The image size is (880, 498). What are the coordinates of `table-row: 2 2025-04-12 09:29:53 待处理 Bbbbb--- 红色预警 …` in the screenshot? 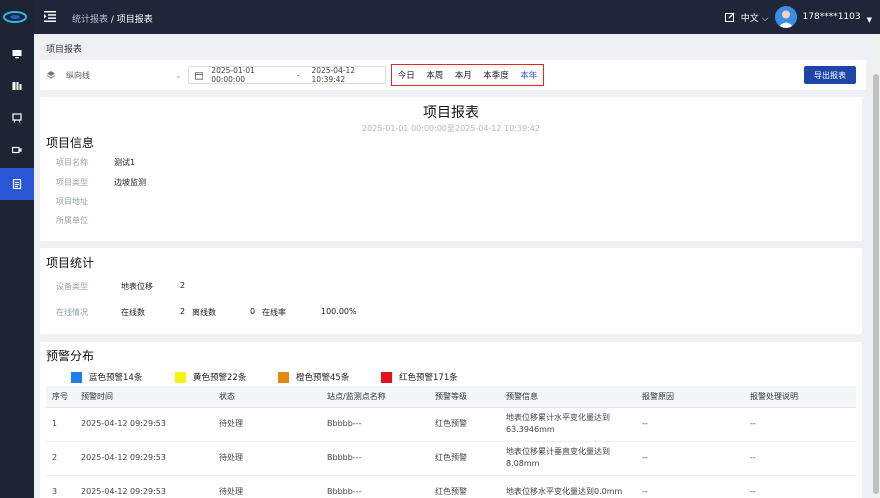 It's located at (451, 458).